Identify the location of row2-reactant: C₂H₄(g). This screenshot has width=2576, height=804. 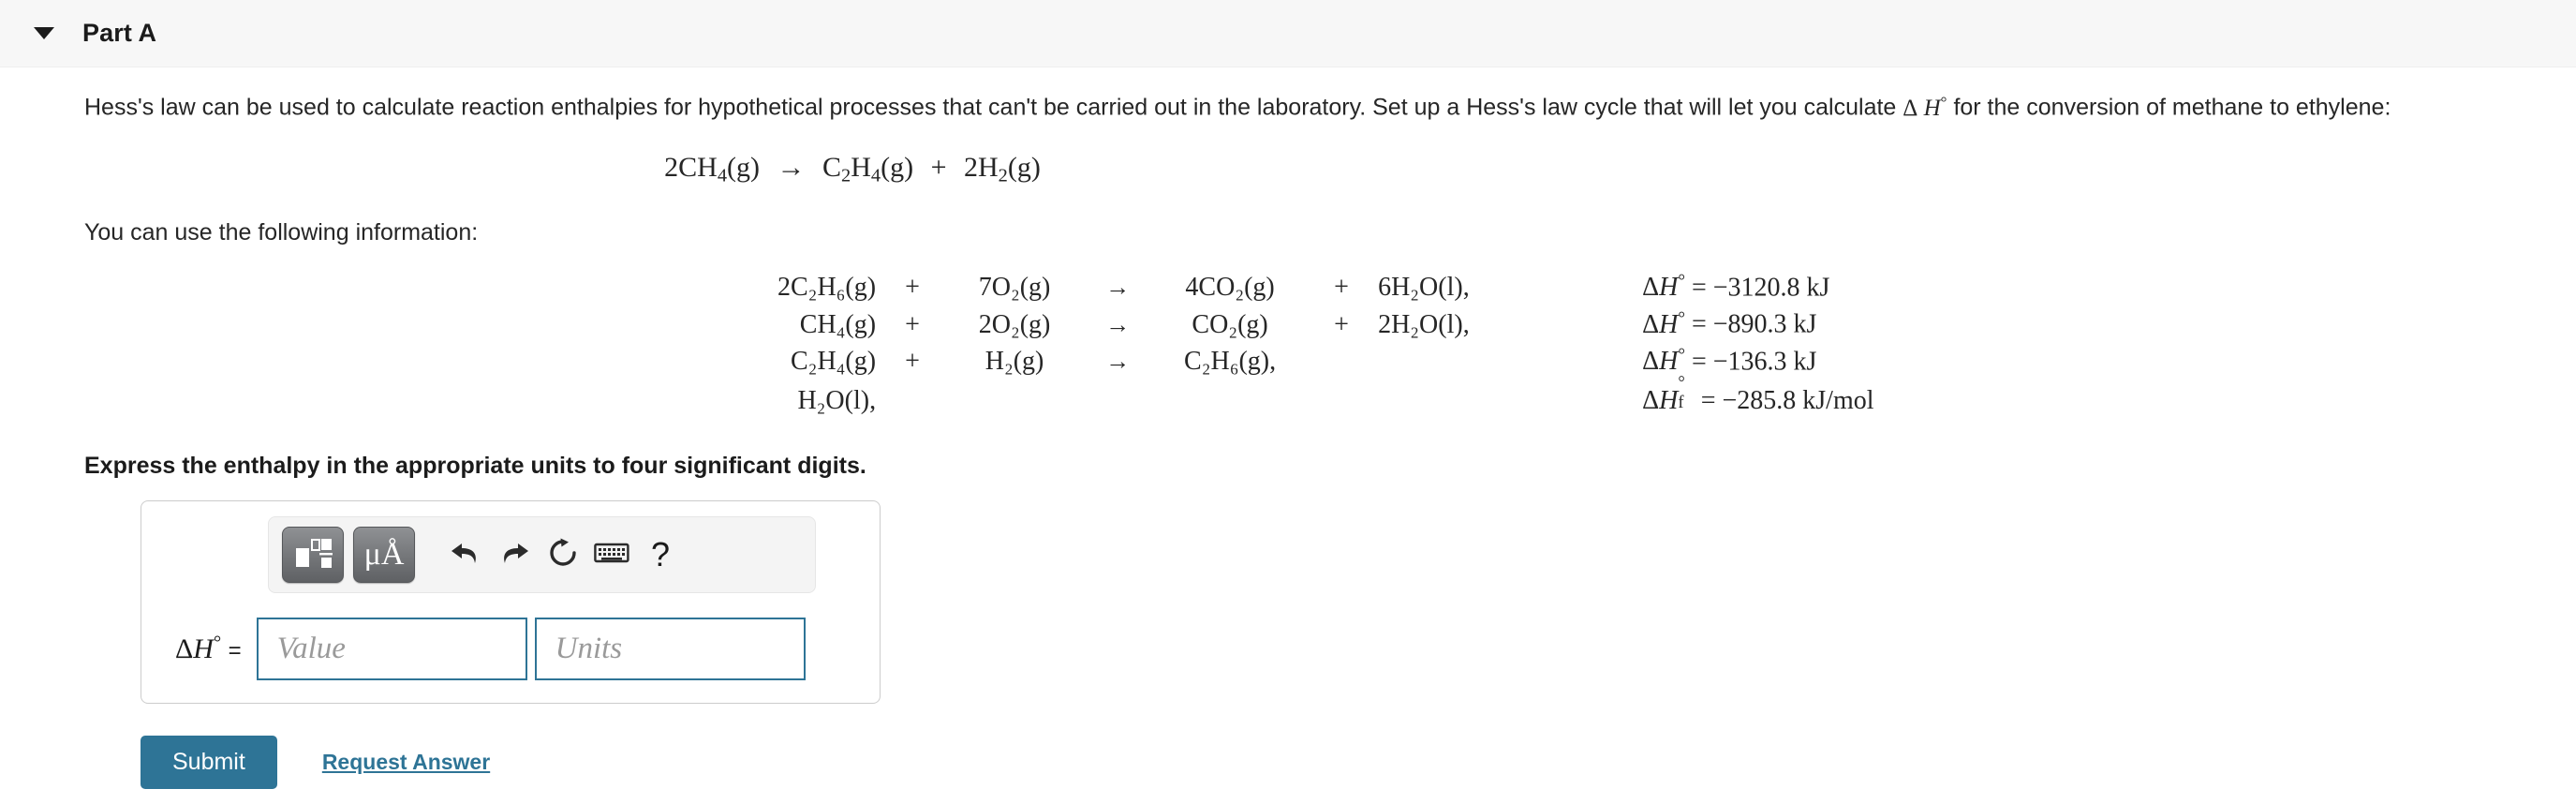
(834, 362).